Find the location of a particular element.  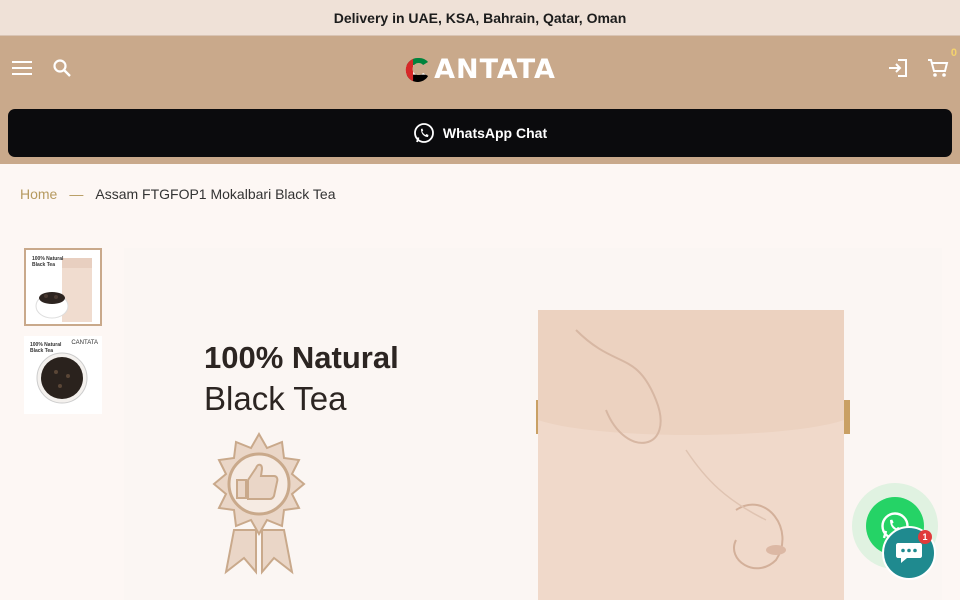

logo-text: ANTATA is located at coordinates (495, 69).